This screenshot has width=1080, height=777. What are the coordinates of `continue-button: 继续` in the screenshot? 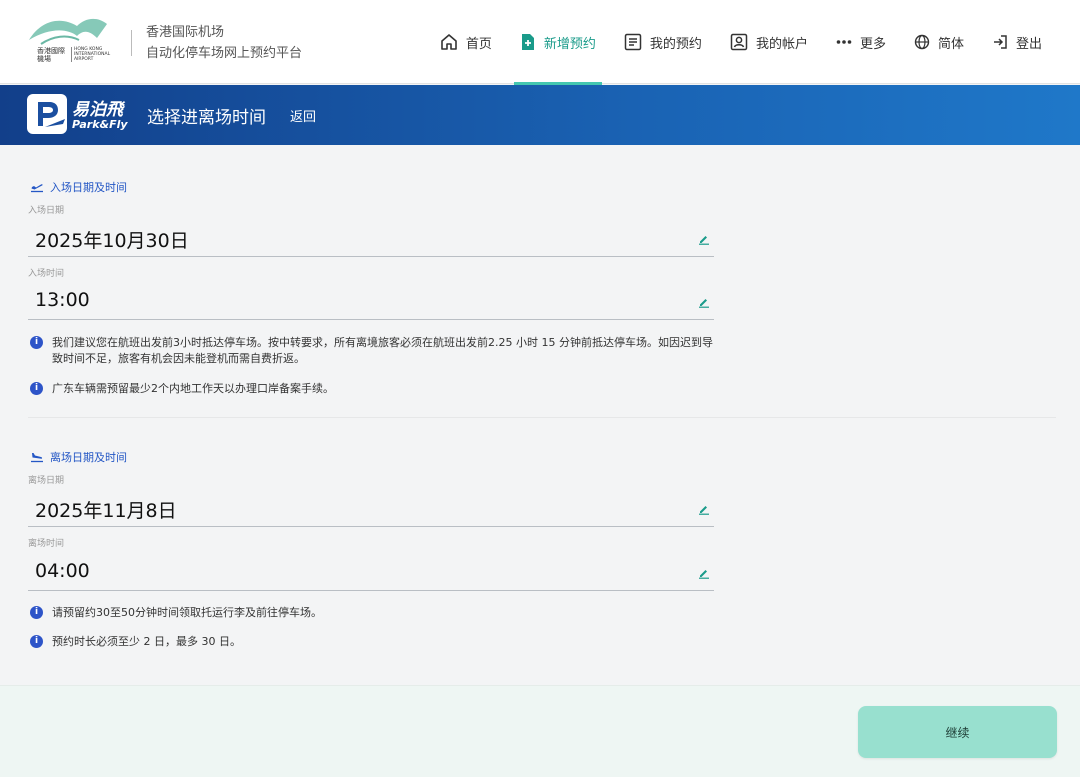 It's located at (957, 732).